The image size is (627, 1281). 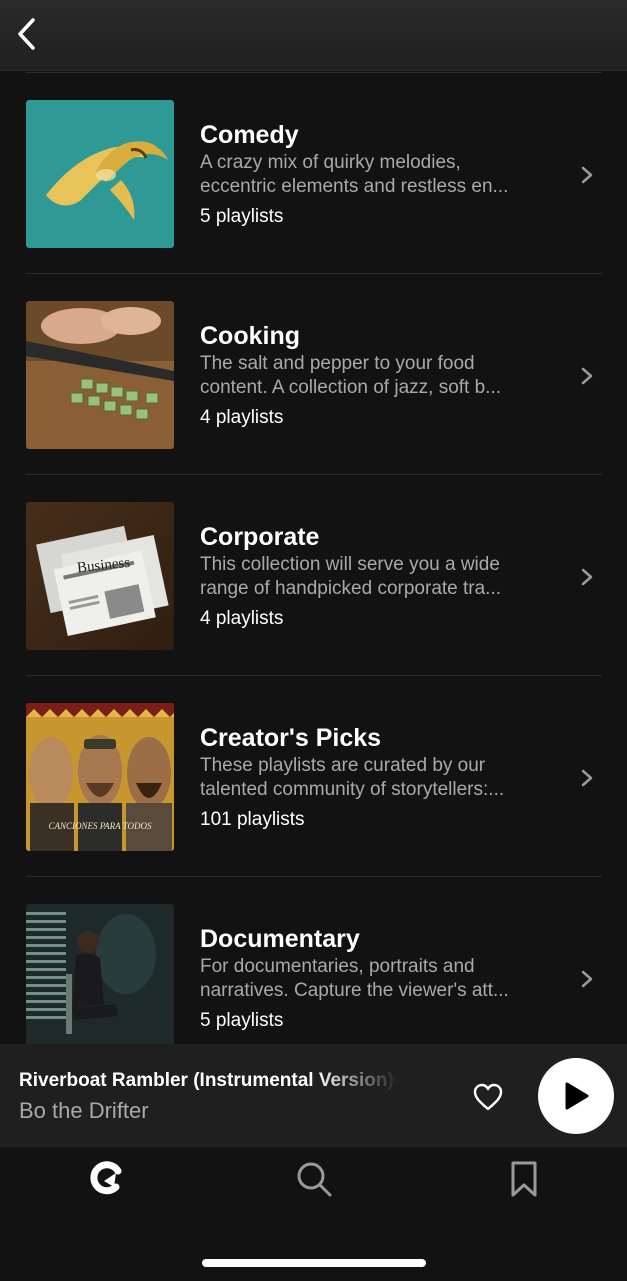 I want to click on playlist-count: 101 playlists, so click(x=252, y=819).